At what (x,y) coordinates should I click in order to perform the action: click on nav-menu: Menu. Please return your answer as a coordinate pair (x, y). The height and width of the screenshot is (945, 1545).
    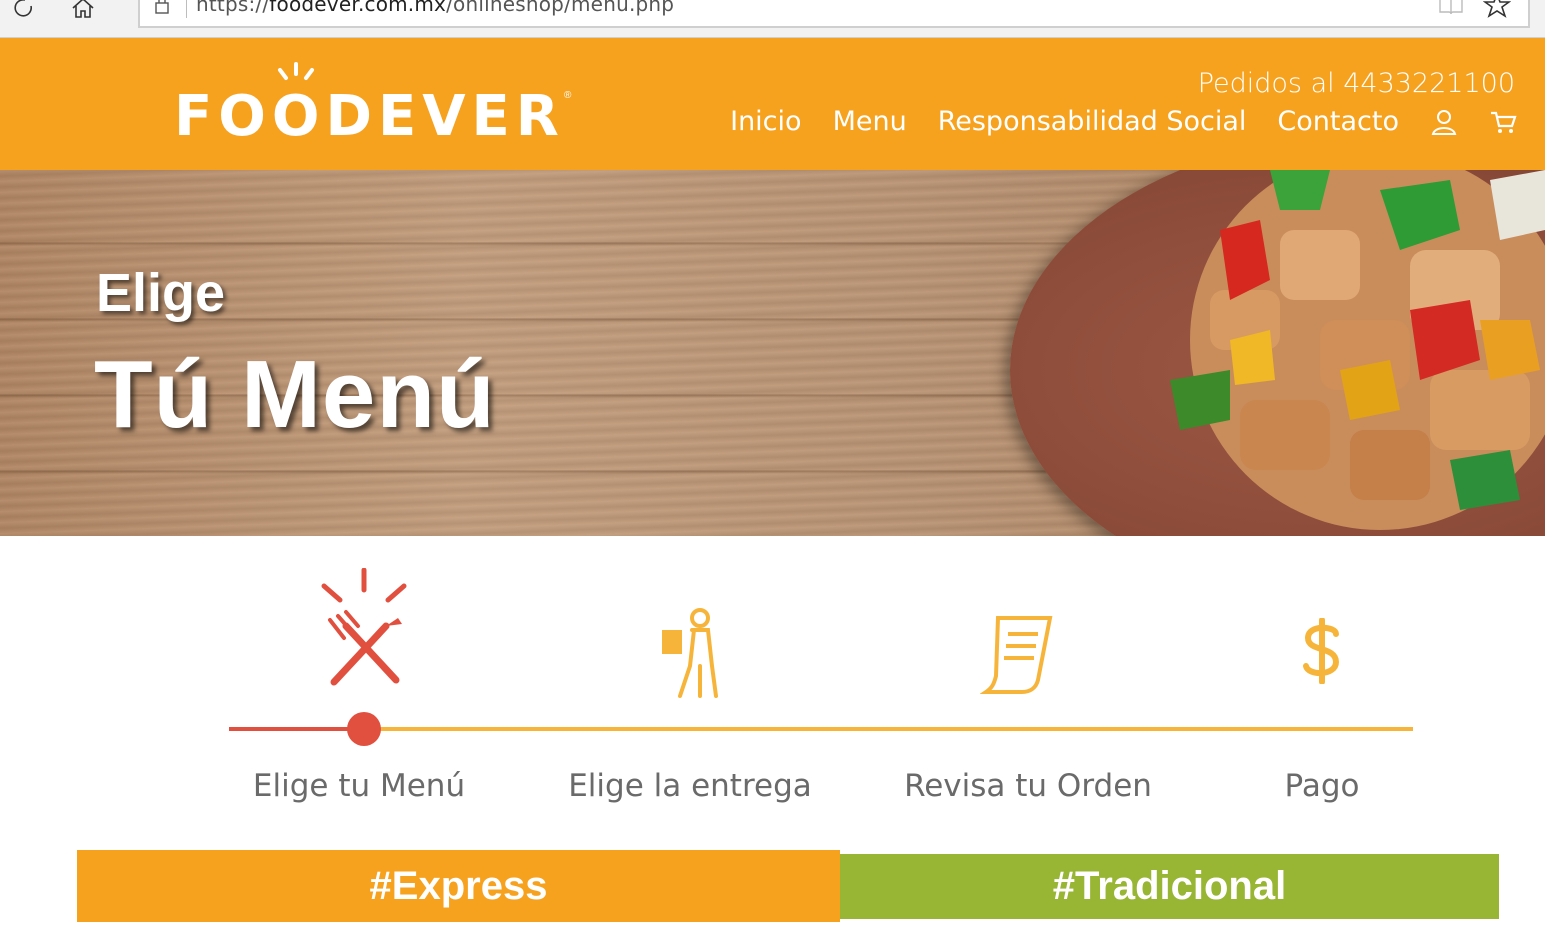
    Looking at the image, I should click on (870, 121).